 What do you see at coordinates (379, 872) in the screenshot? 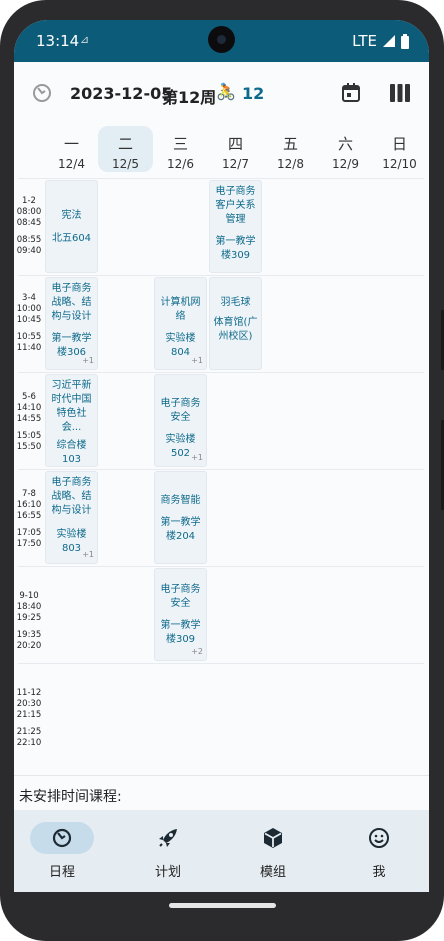
I see `nav-label: 我` at bounding box center [379, 872].